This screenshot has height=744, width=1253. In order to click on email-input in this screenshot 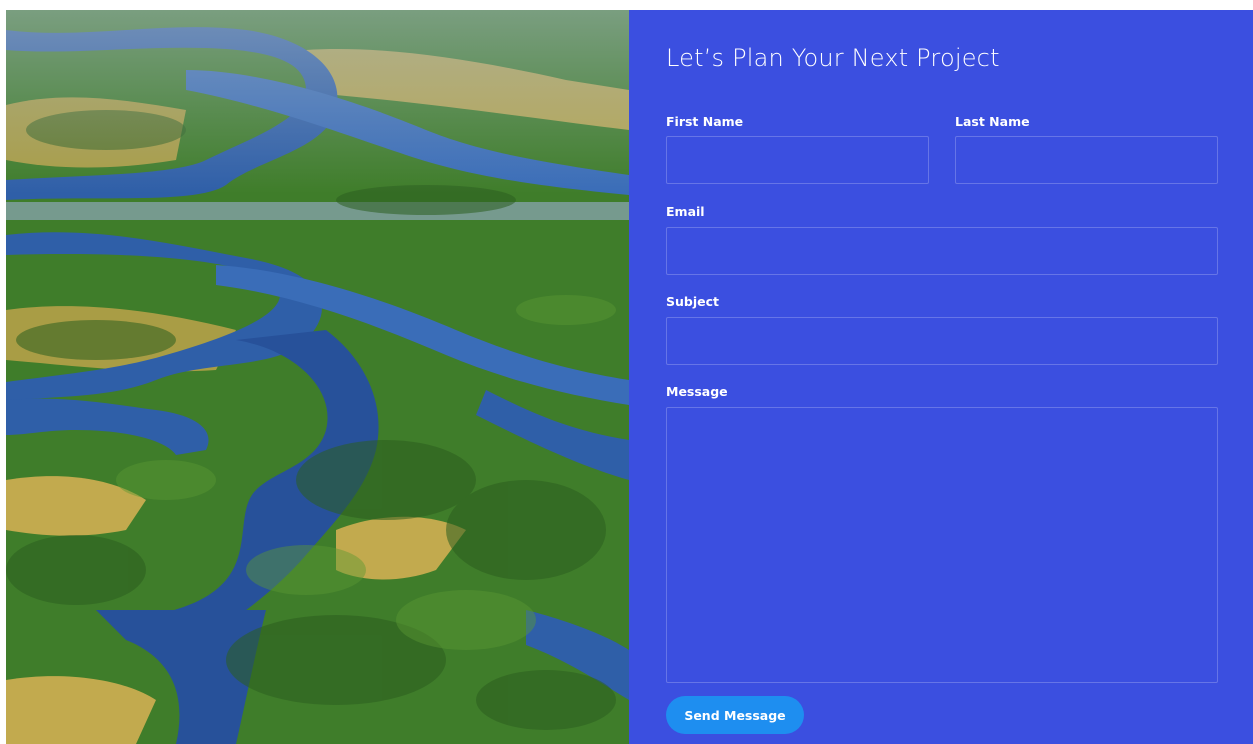, I will do `click(942, 251)`.